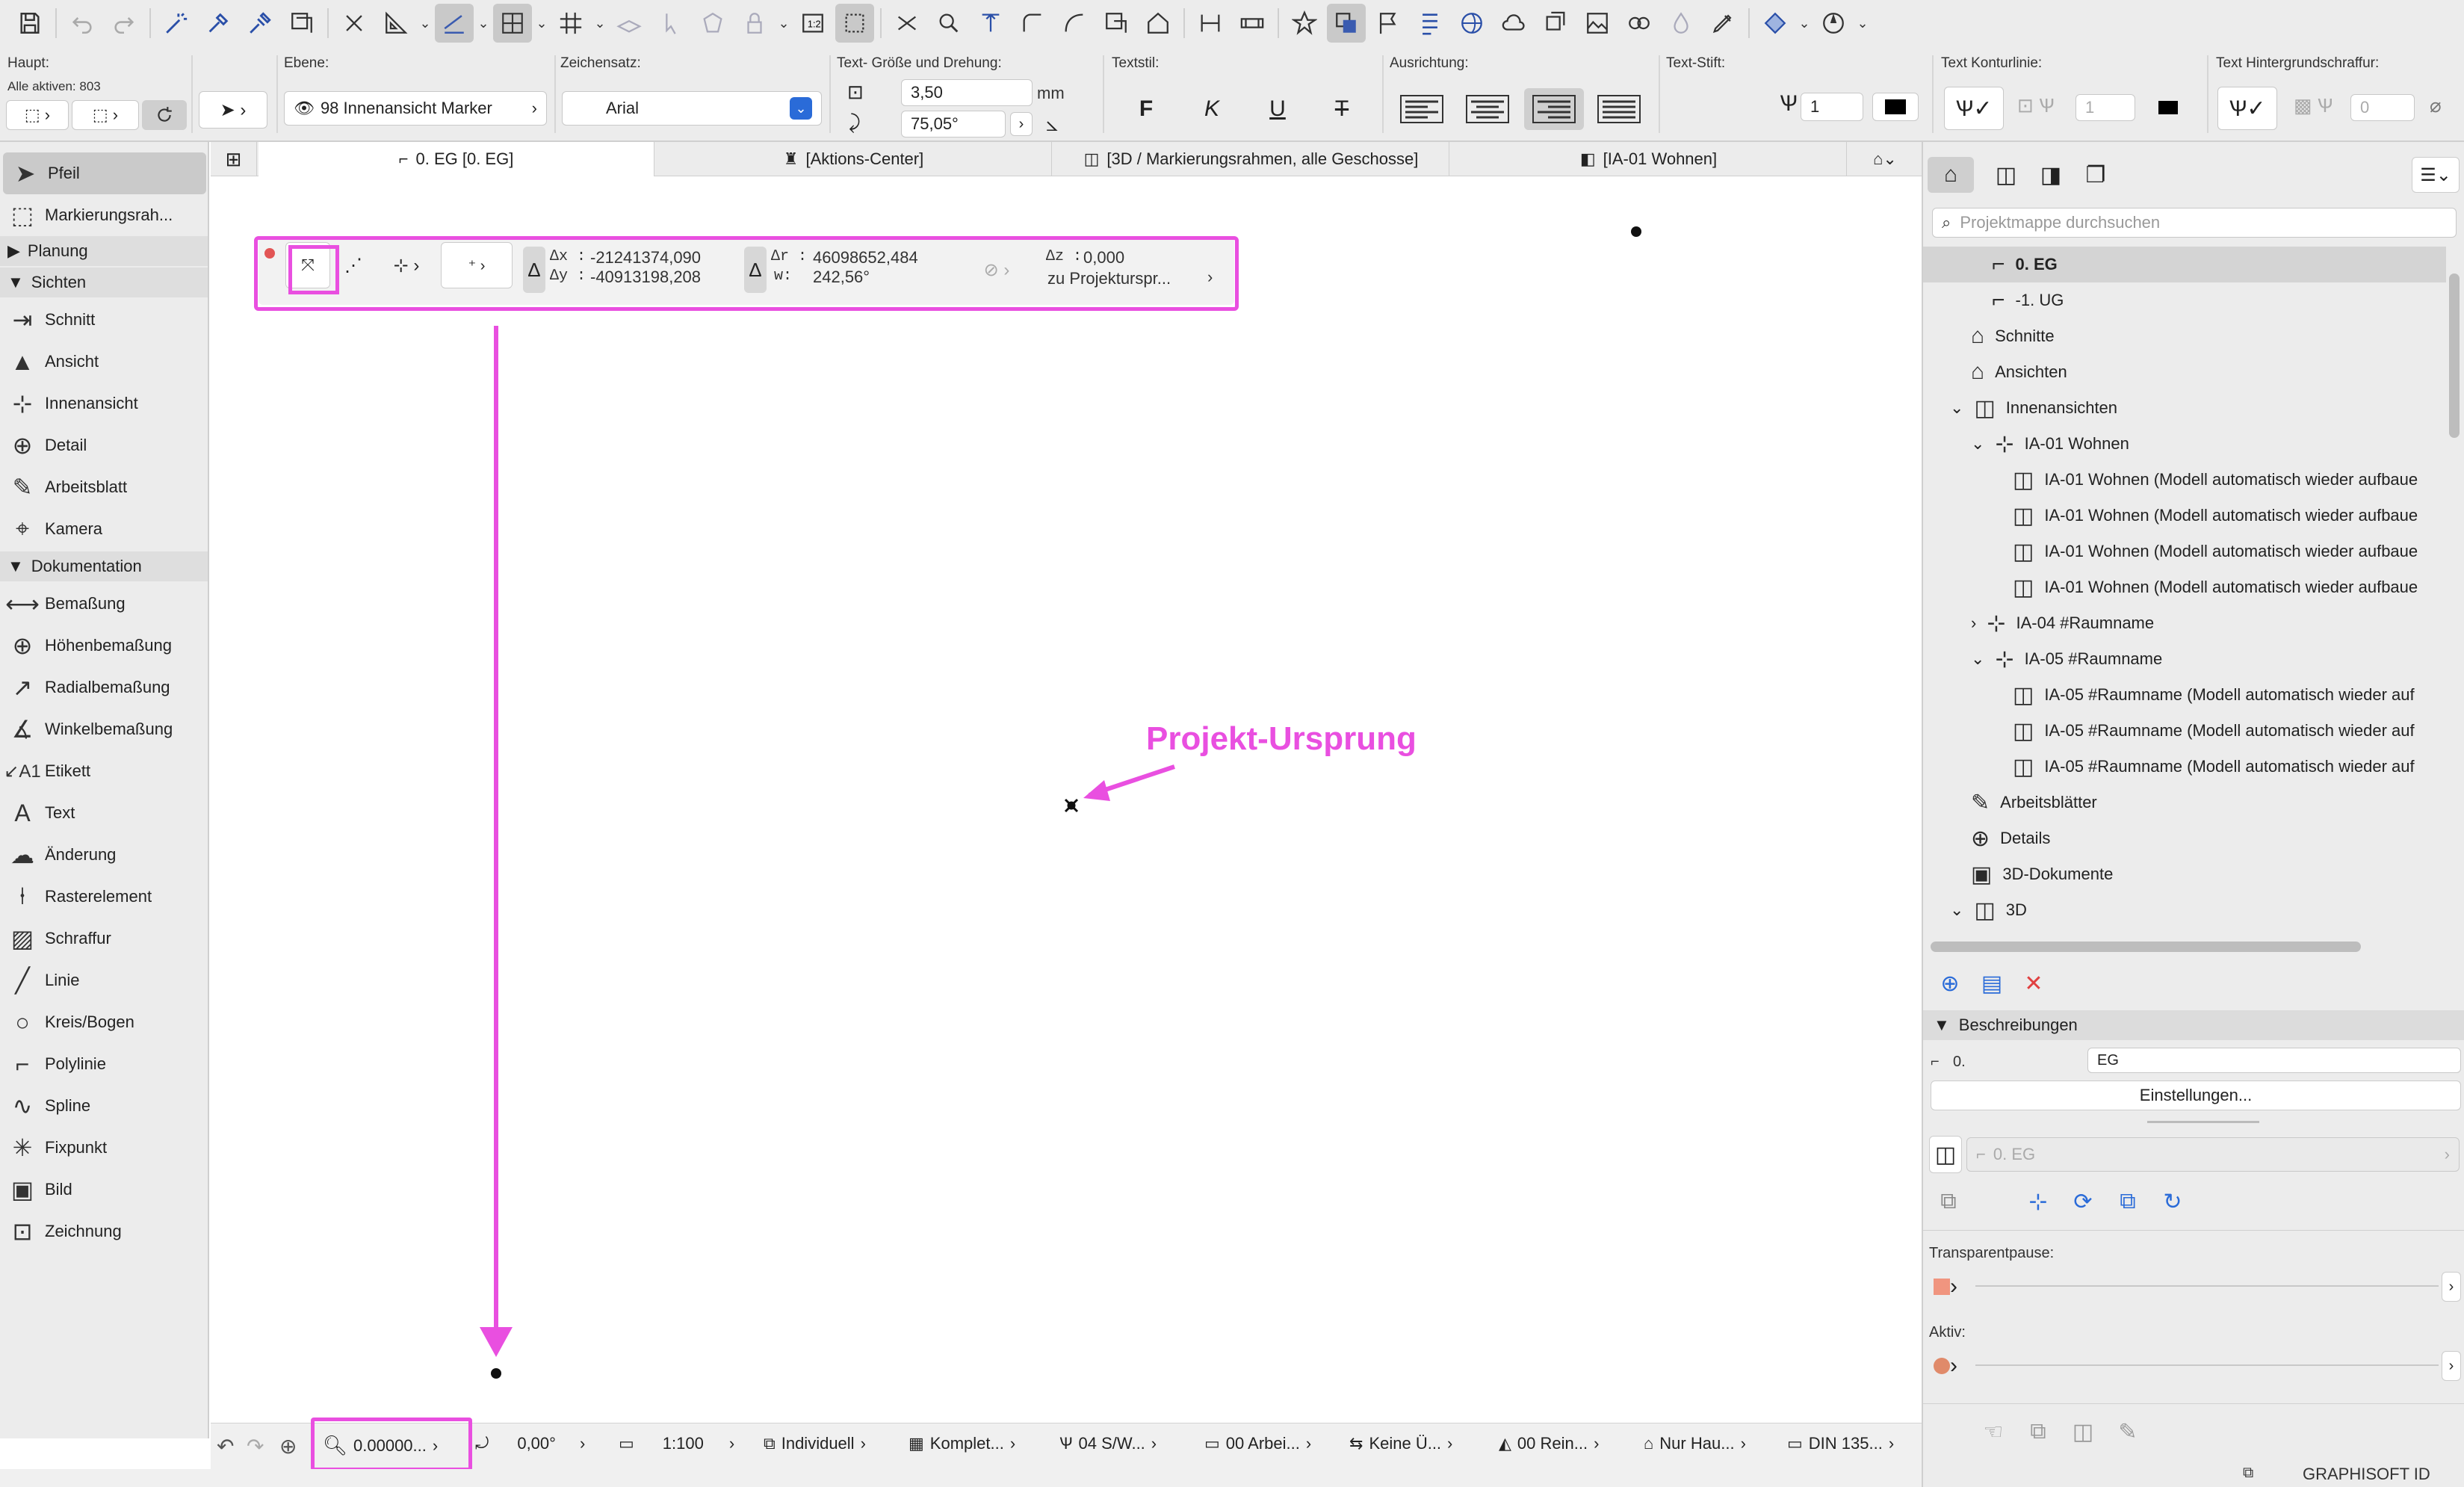  What do you see at coordinates (105, 173) in the screenshot?
I see `tool-pfeil: ➤ Pfeil` at bounding box center [105, 173].